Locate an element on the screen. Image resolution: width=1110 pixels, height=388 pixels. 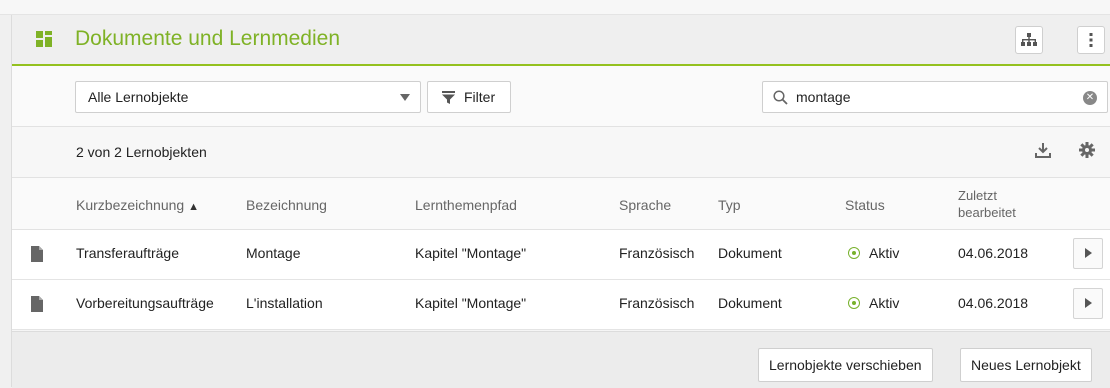
column-lernthemenpfad: Lernthemenpfad is located at coordinates (466, 205).